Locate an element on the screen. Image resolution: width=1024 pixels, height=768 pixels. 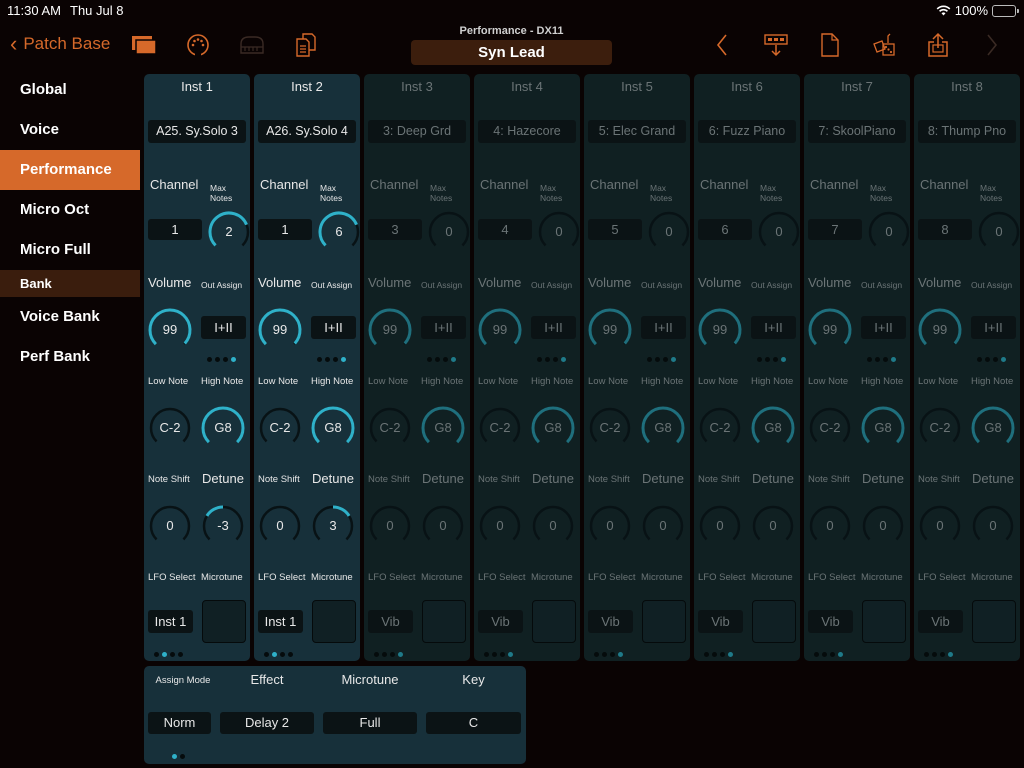
detune-knob: -3 is located at coordinates (223, 526).